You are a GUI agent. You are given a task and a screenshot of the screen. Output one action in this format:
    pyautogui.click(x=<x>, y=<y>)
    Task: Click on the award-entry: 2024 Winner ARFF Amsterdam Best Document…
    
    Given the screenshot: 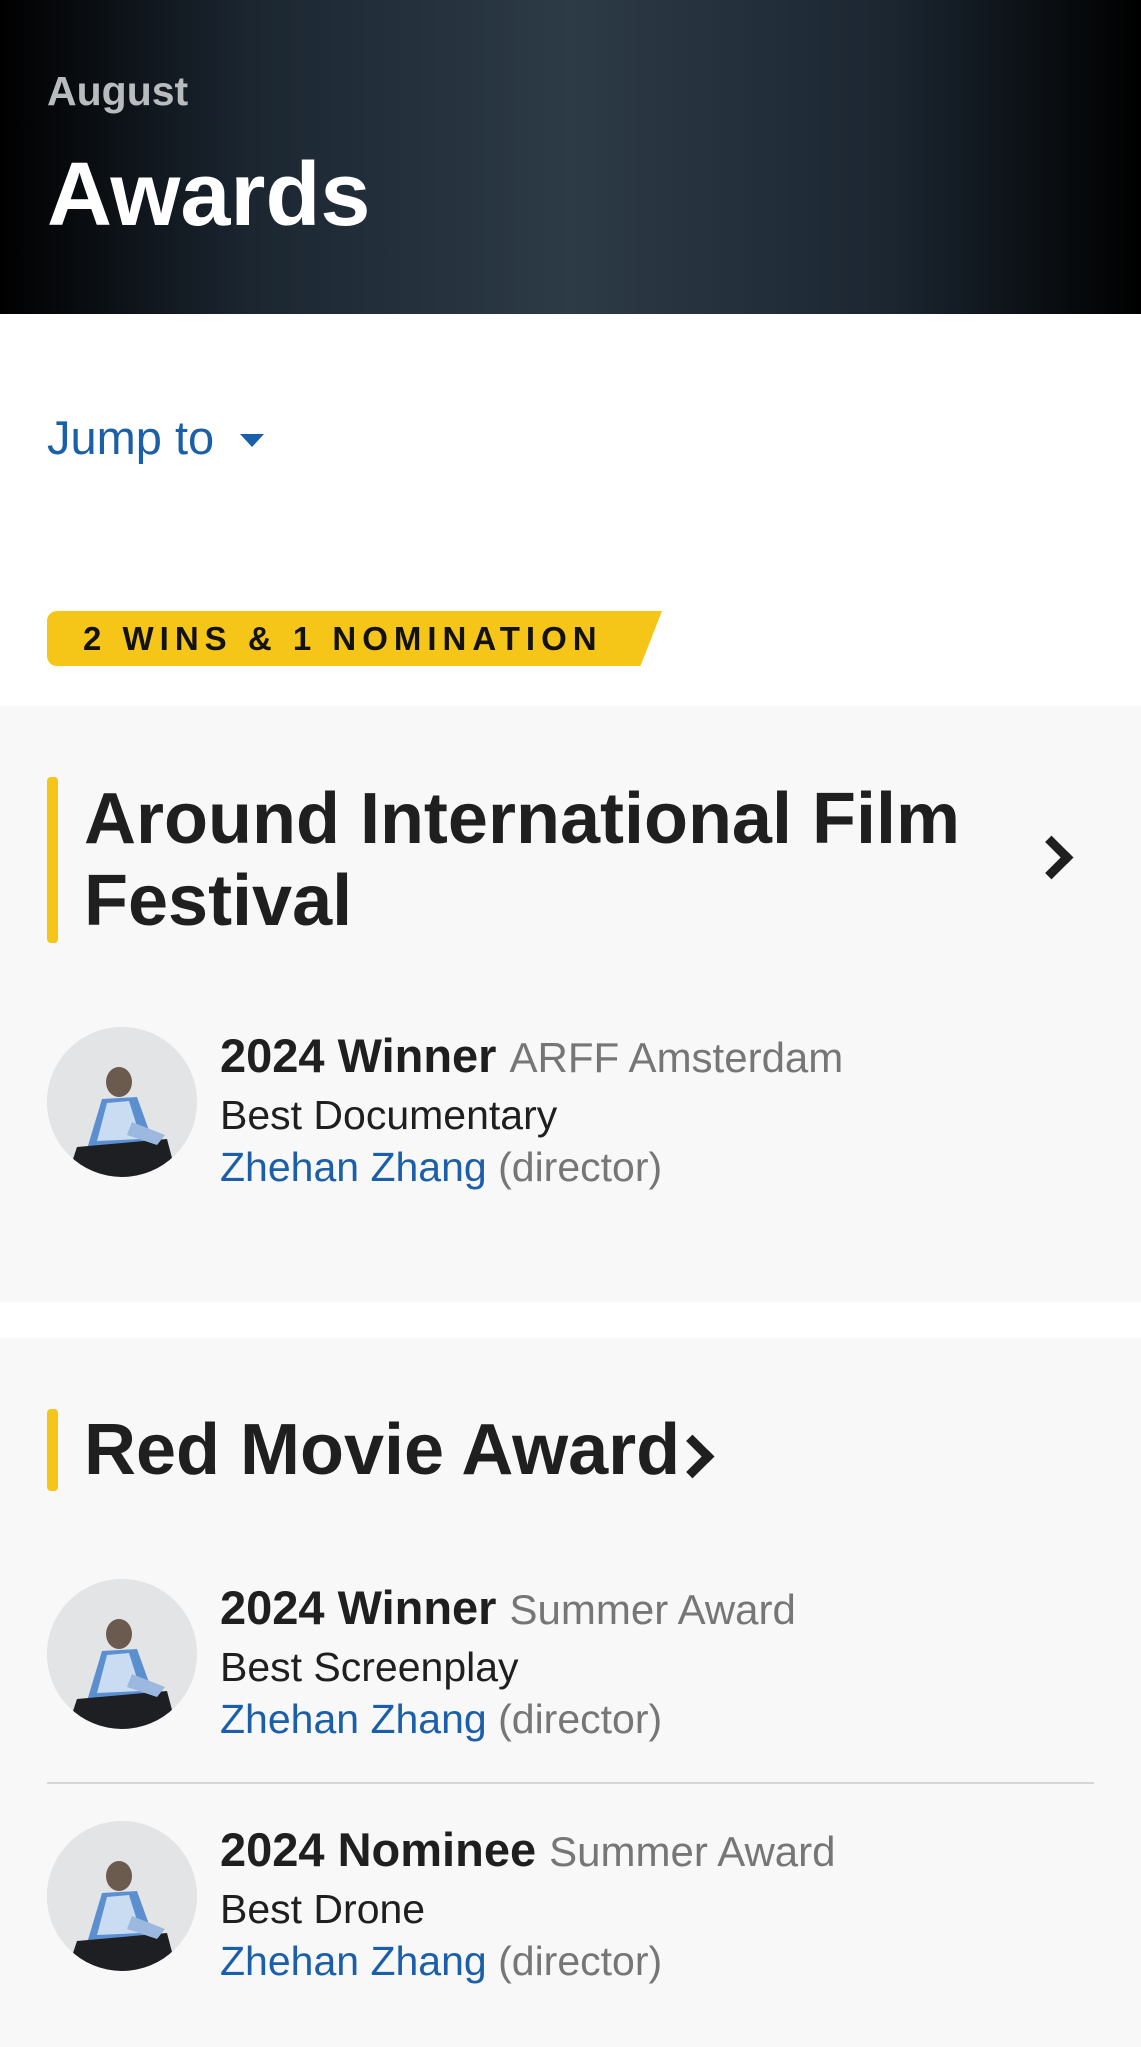 What is the action you would take?
    pyautogui.click(x=531, y=1110)
    